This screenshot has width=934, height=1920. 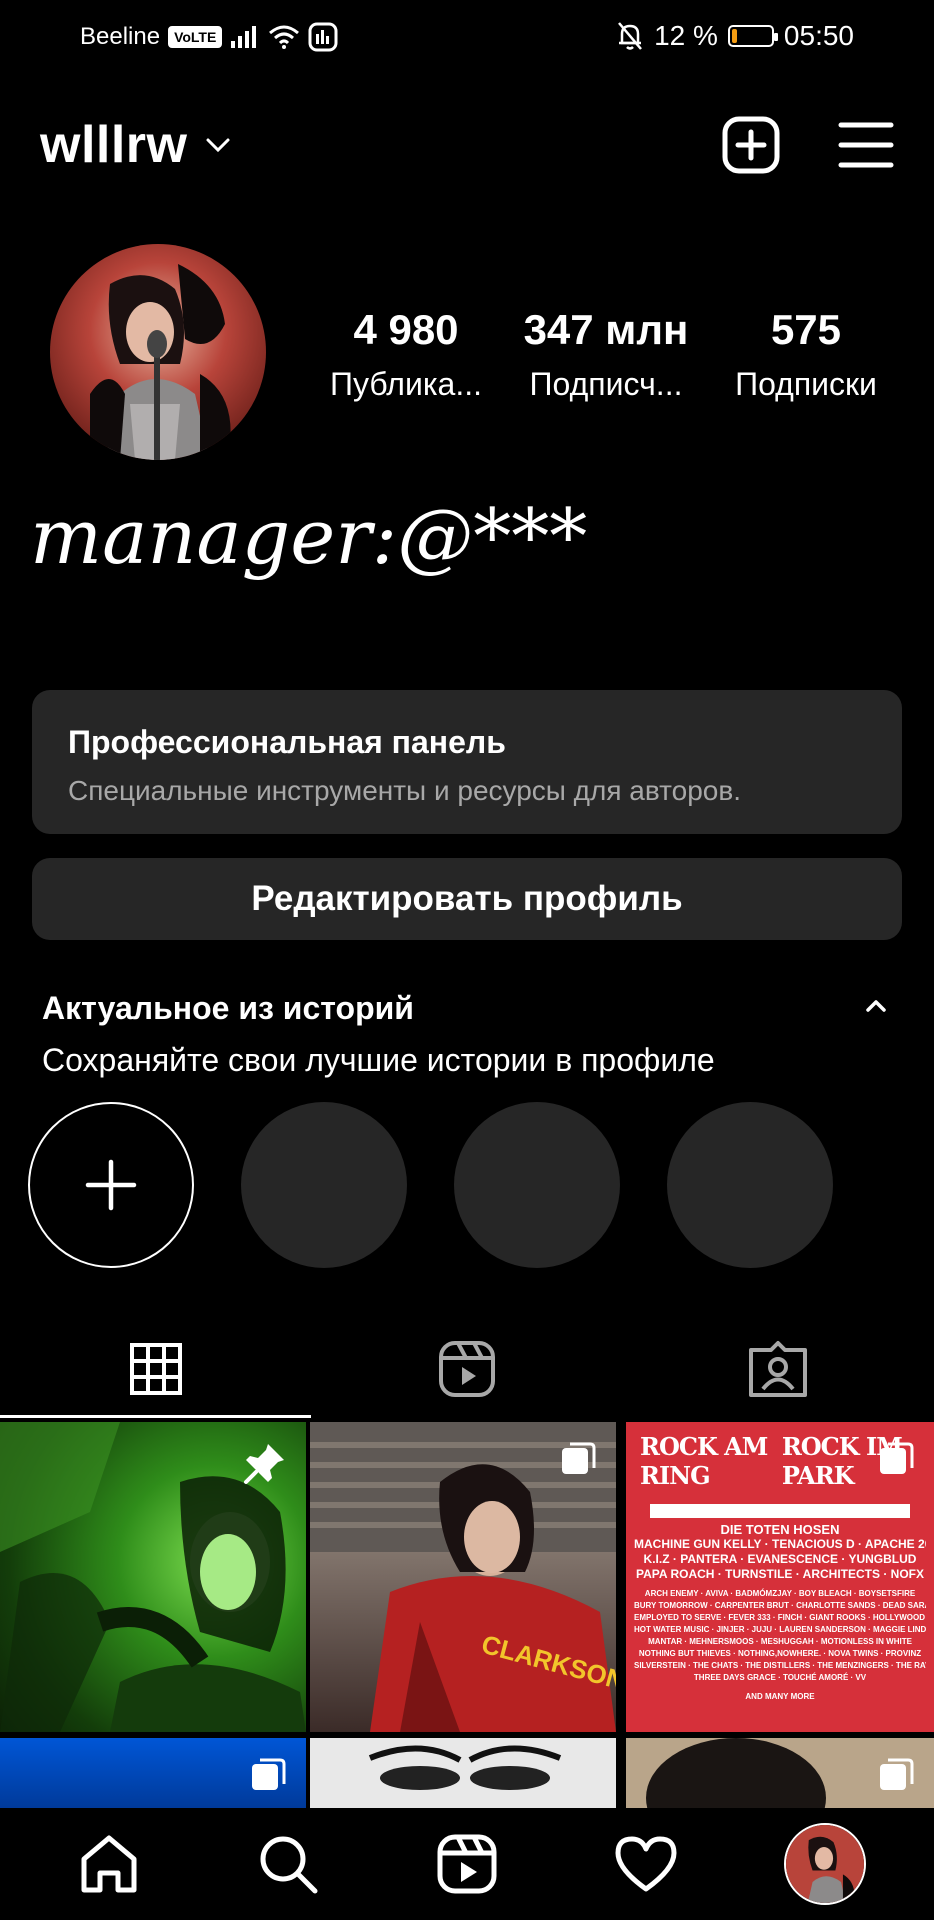 I want to click on username: wlllrw, so click(x=113, y=145).